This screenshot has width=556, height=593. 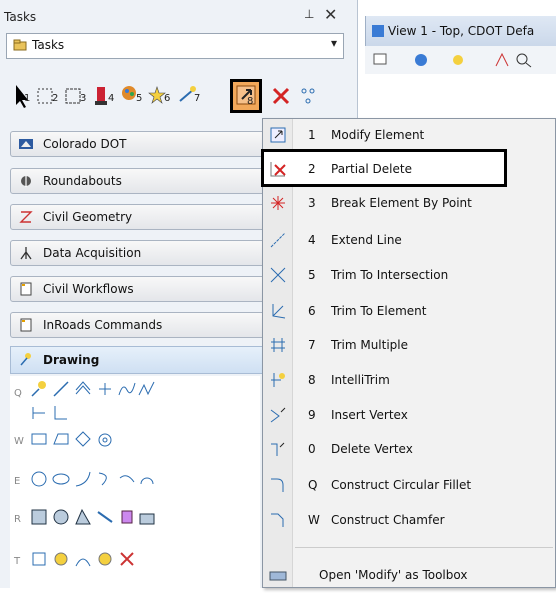 What do you see at coordinates (378, 135) in the screenshot?
I see `menu-item-label: Modify Element` at bounding box center [378, 135].